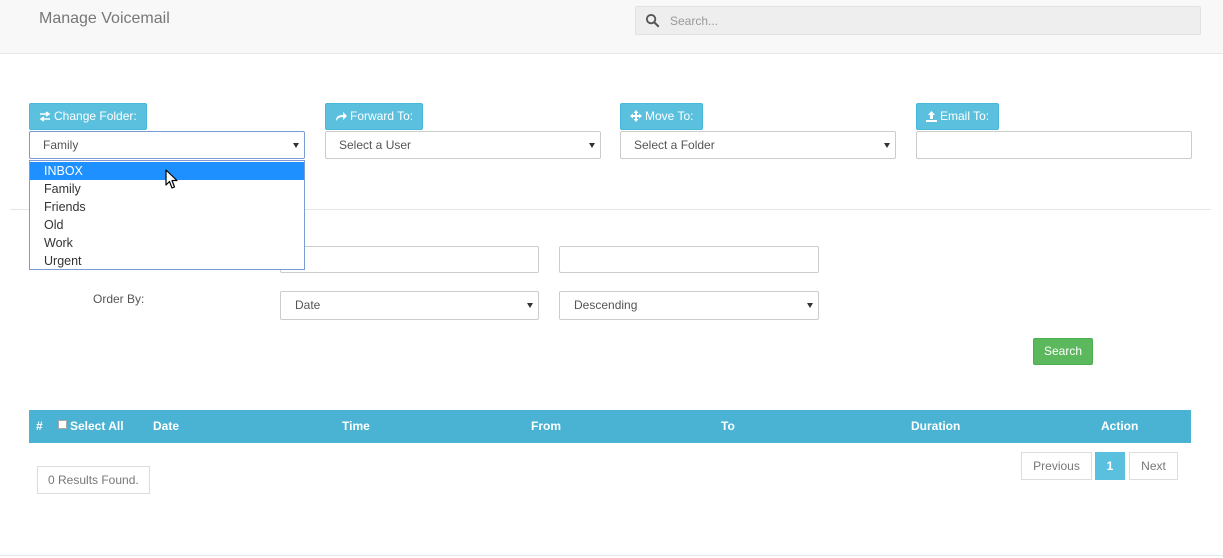 The image size is (1223, 558). I want to click on previous-page-button: Previous, so click(1056, 466).